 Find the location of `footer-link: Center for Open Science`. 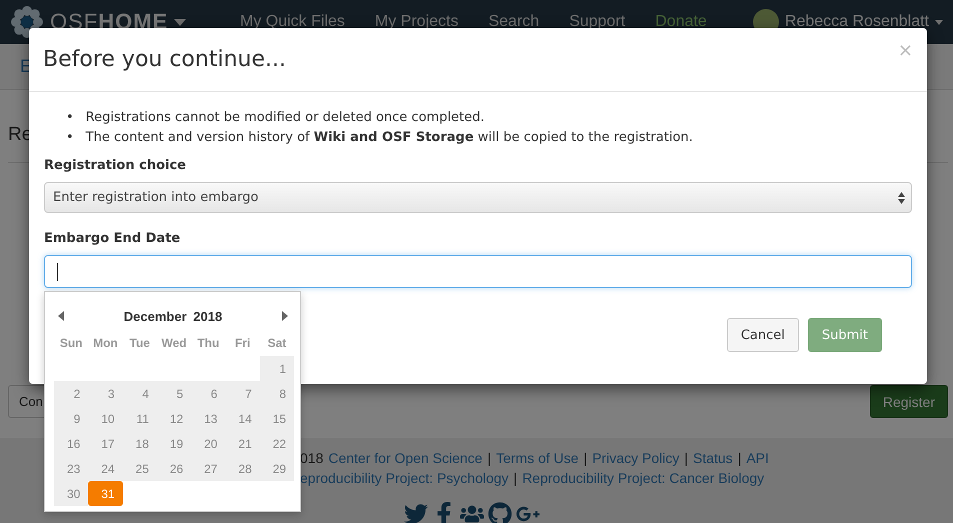

footer-link: Center for Open Science is located at coordinates (405, 458).